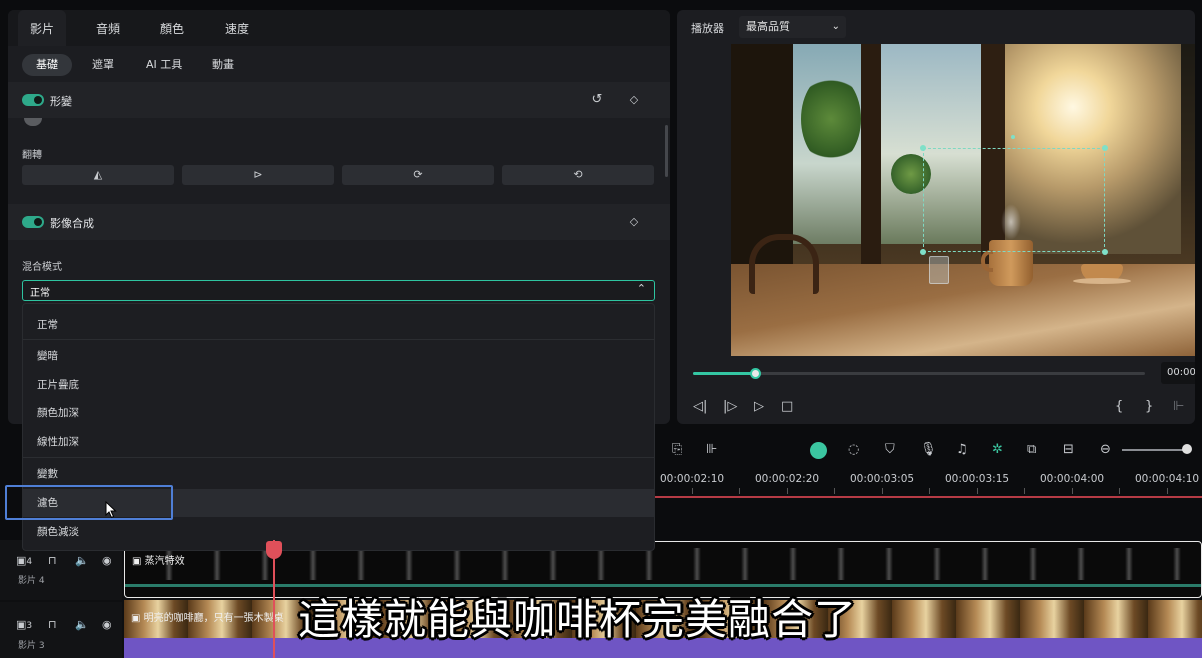 This screenshot has width=1202, height=658. What do you see at coordinates (1105, 449) in the screenshot?
I see `zoom-out-icon: ⊖` at bounding box center [1105, 449].